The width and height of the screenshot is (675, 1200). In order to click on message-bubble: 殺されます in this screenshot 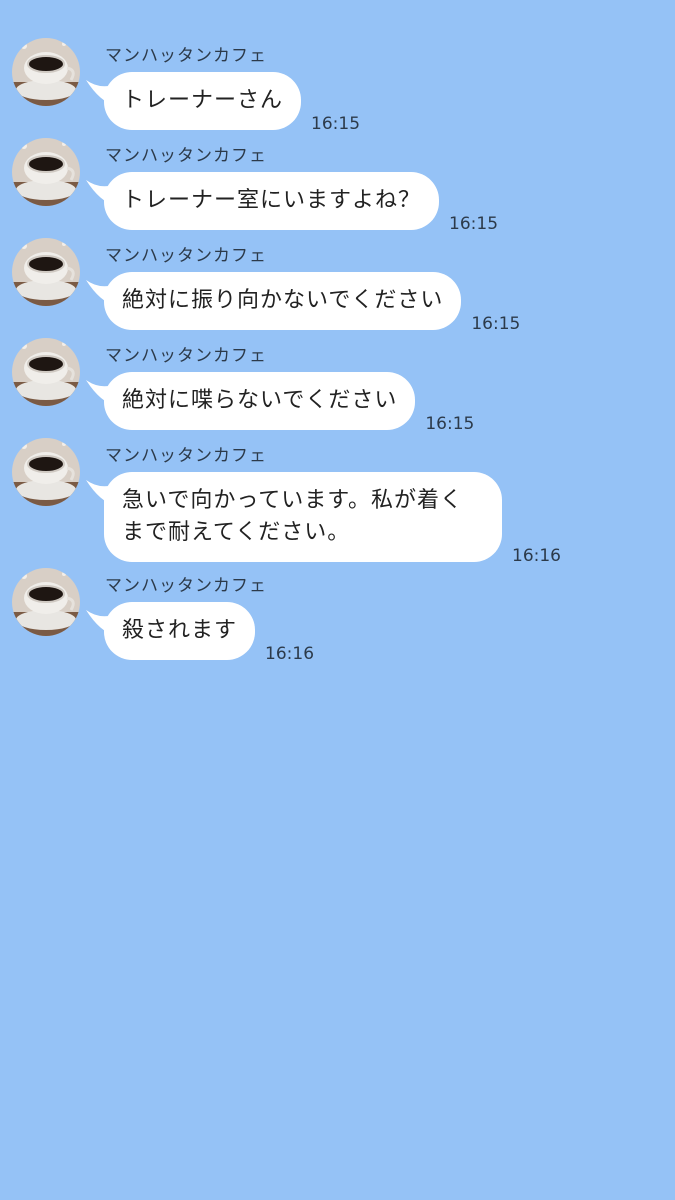, I will do `click(180, 631)`.